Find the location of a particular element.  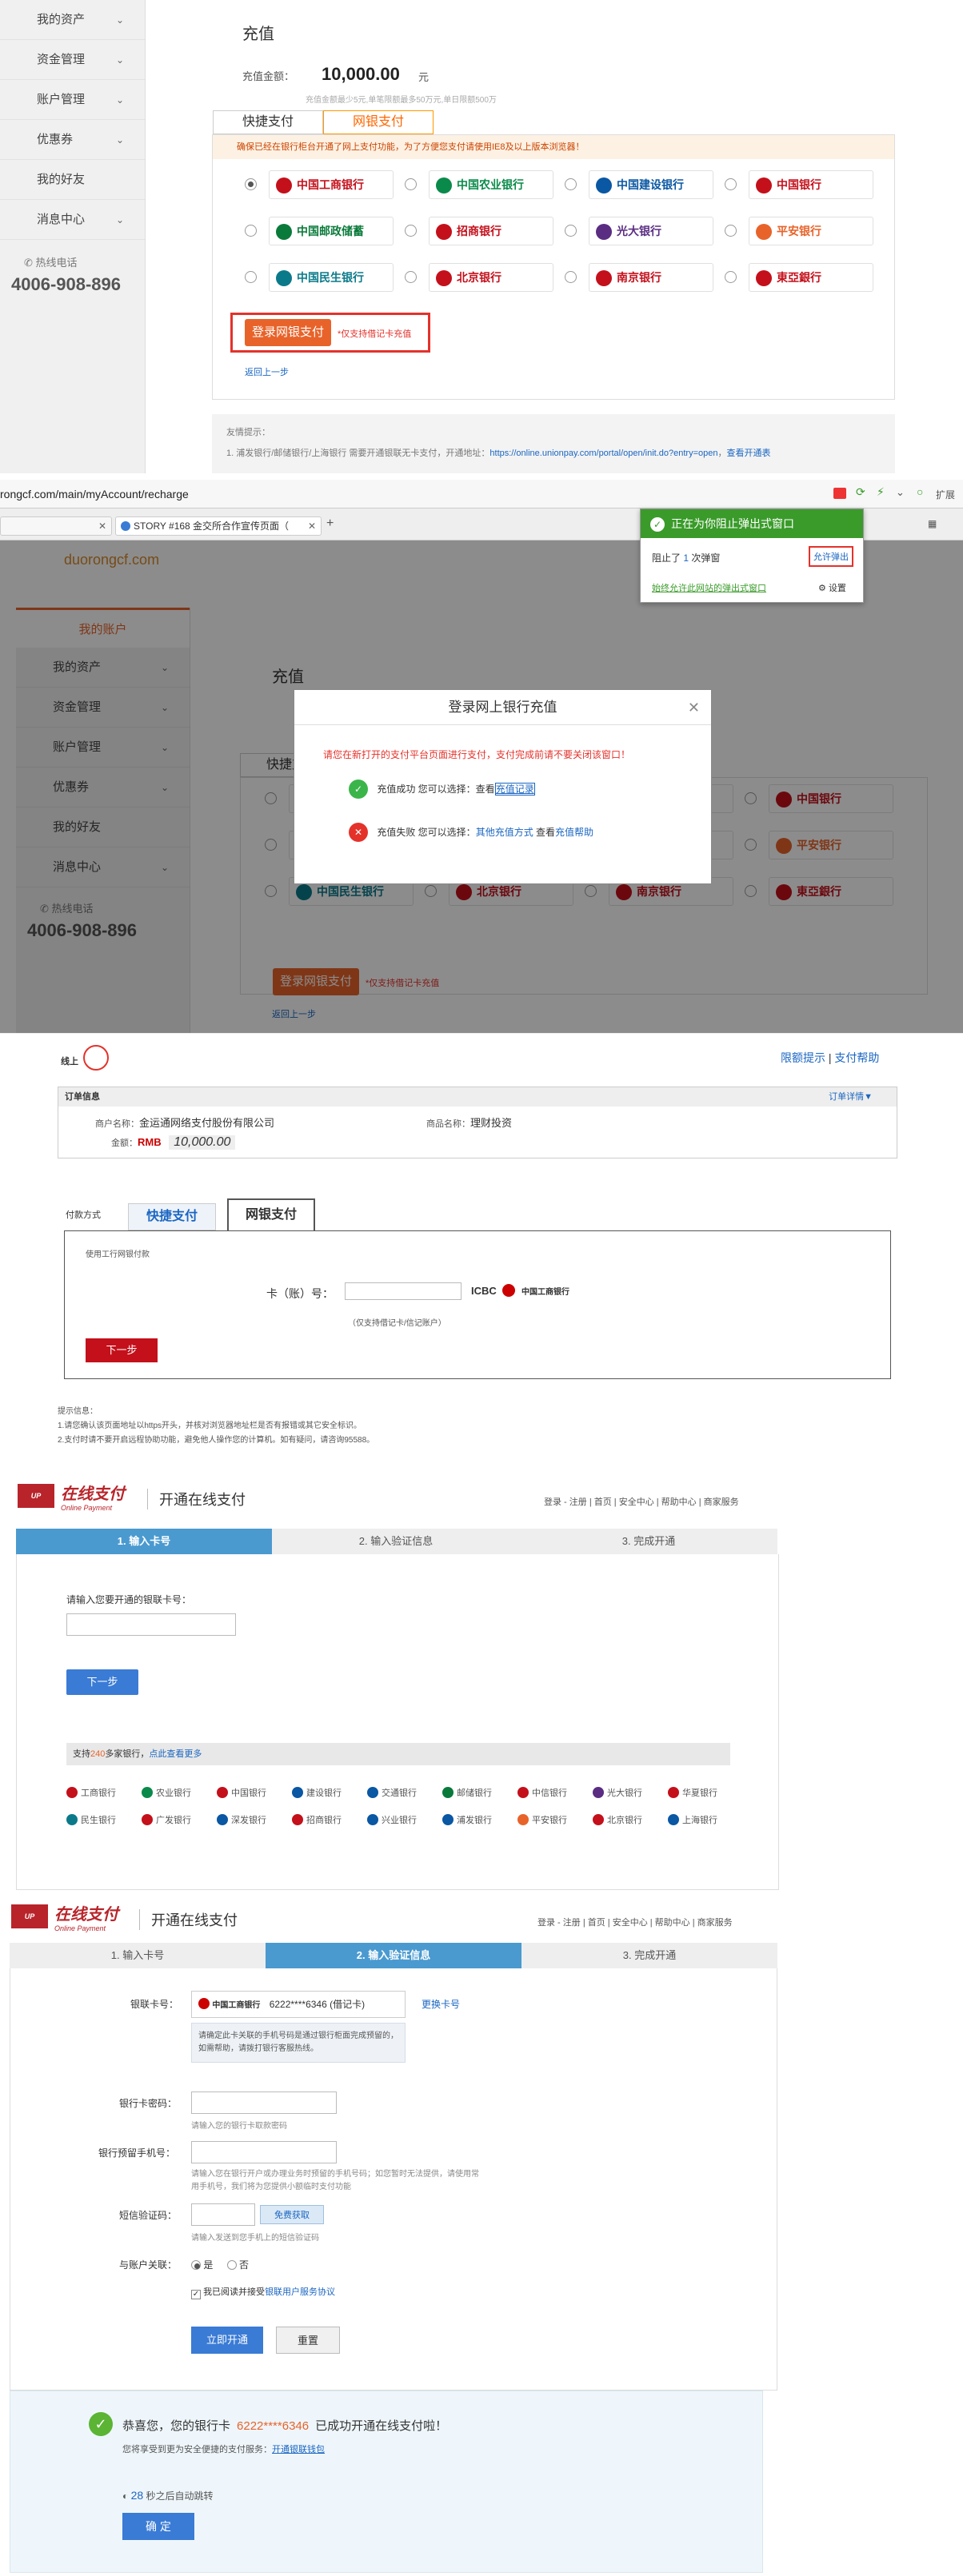

open-wallet-link: 开通银联钱包 is located at coordinates (298, 2449).